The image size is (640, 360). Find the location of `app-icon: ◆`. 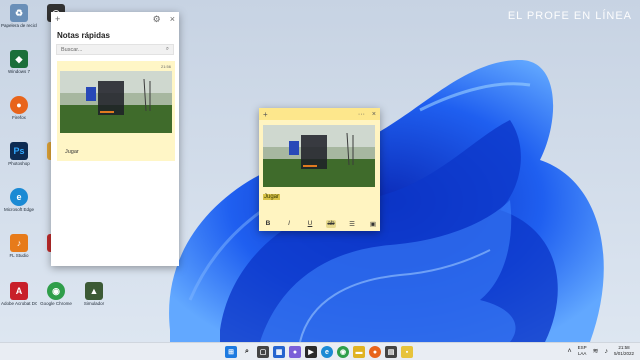

app-icon: ◆ is located at coordinates (19, 59).